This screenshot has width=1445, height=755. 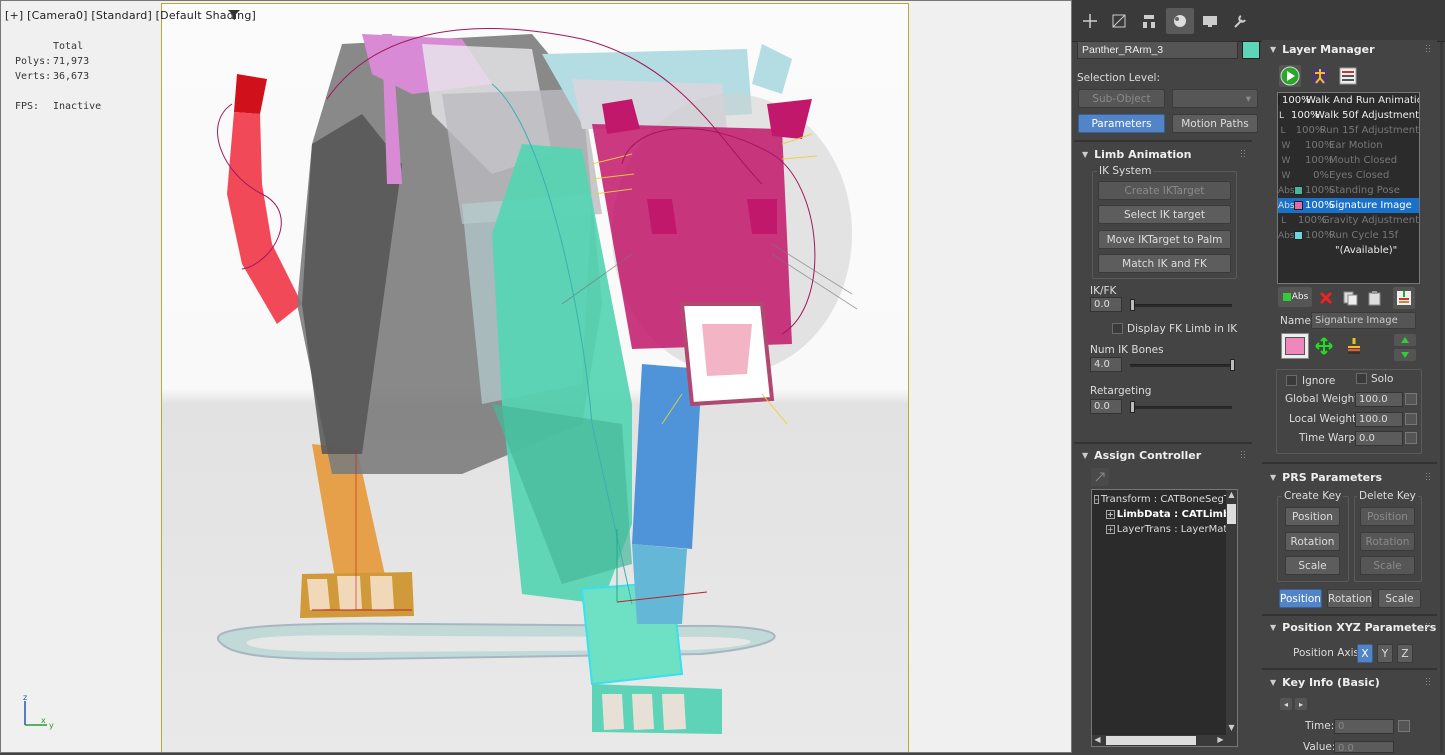 I want to click on layer-row: Abs 100% Standing Pose, so click(x=1348, y=190).